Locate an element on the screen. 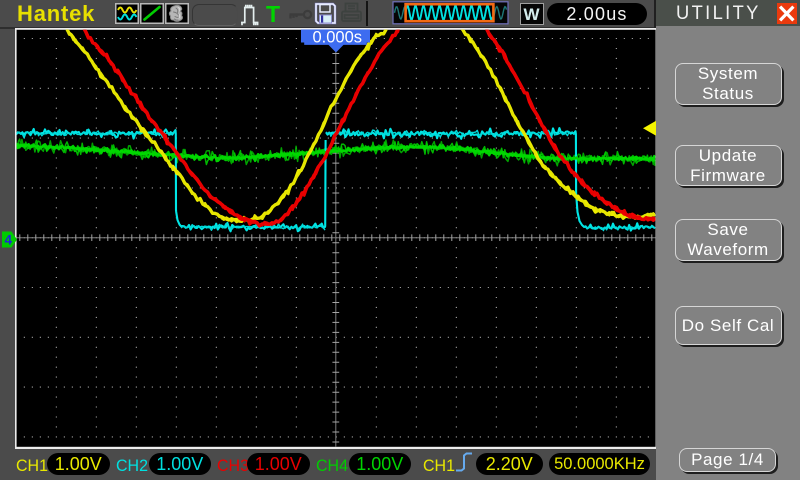  svg-text: 0.000s is located at coordinates (338, 38).